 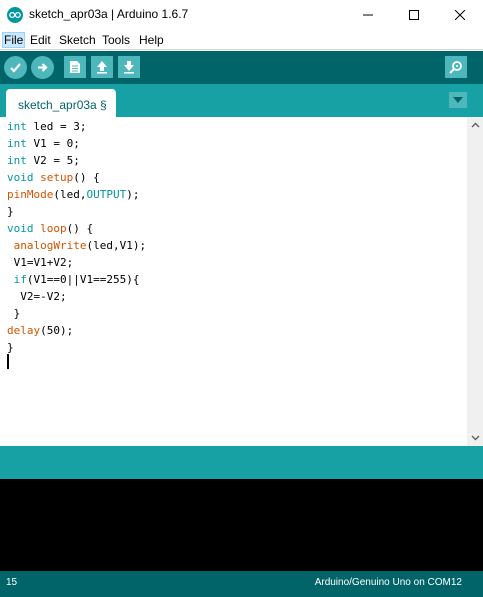 I want to click on status-bar: 15 Arduino/Genuino Uno on COM12, so click(x=241, y=584).